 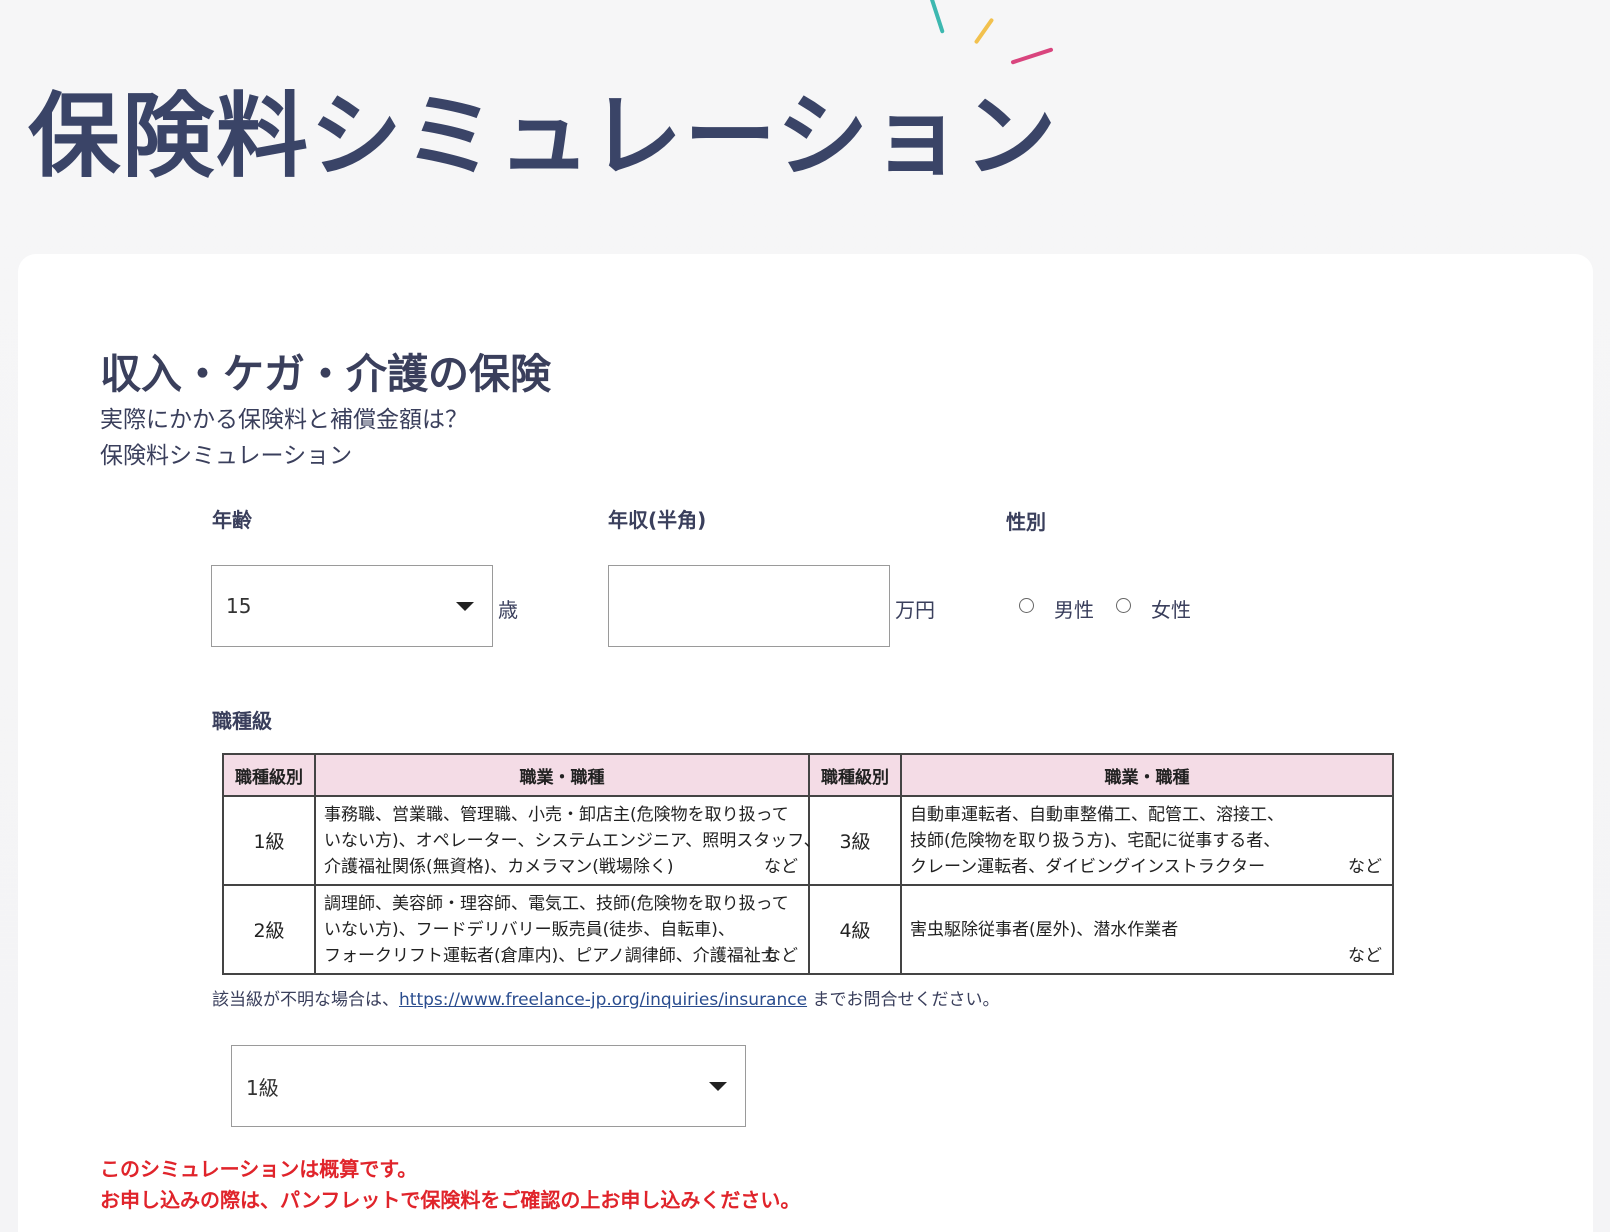 What do you see at coordinates (1171, 610) in the screenshot?
I see `gender-female-label: 女性` at bounding box center [1171, 610].